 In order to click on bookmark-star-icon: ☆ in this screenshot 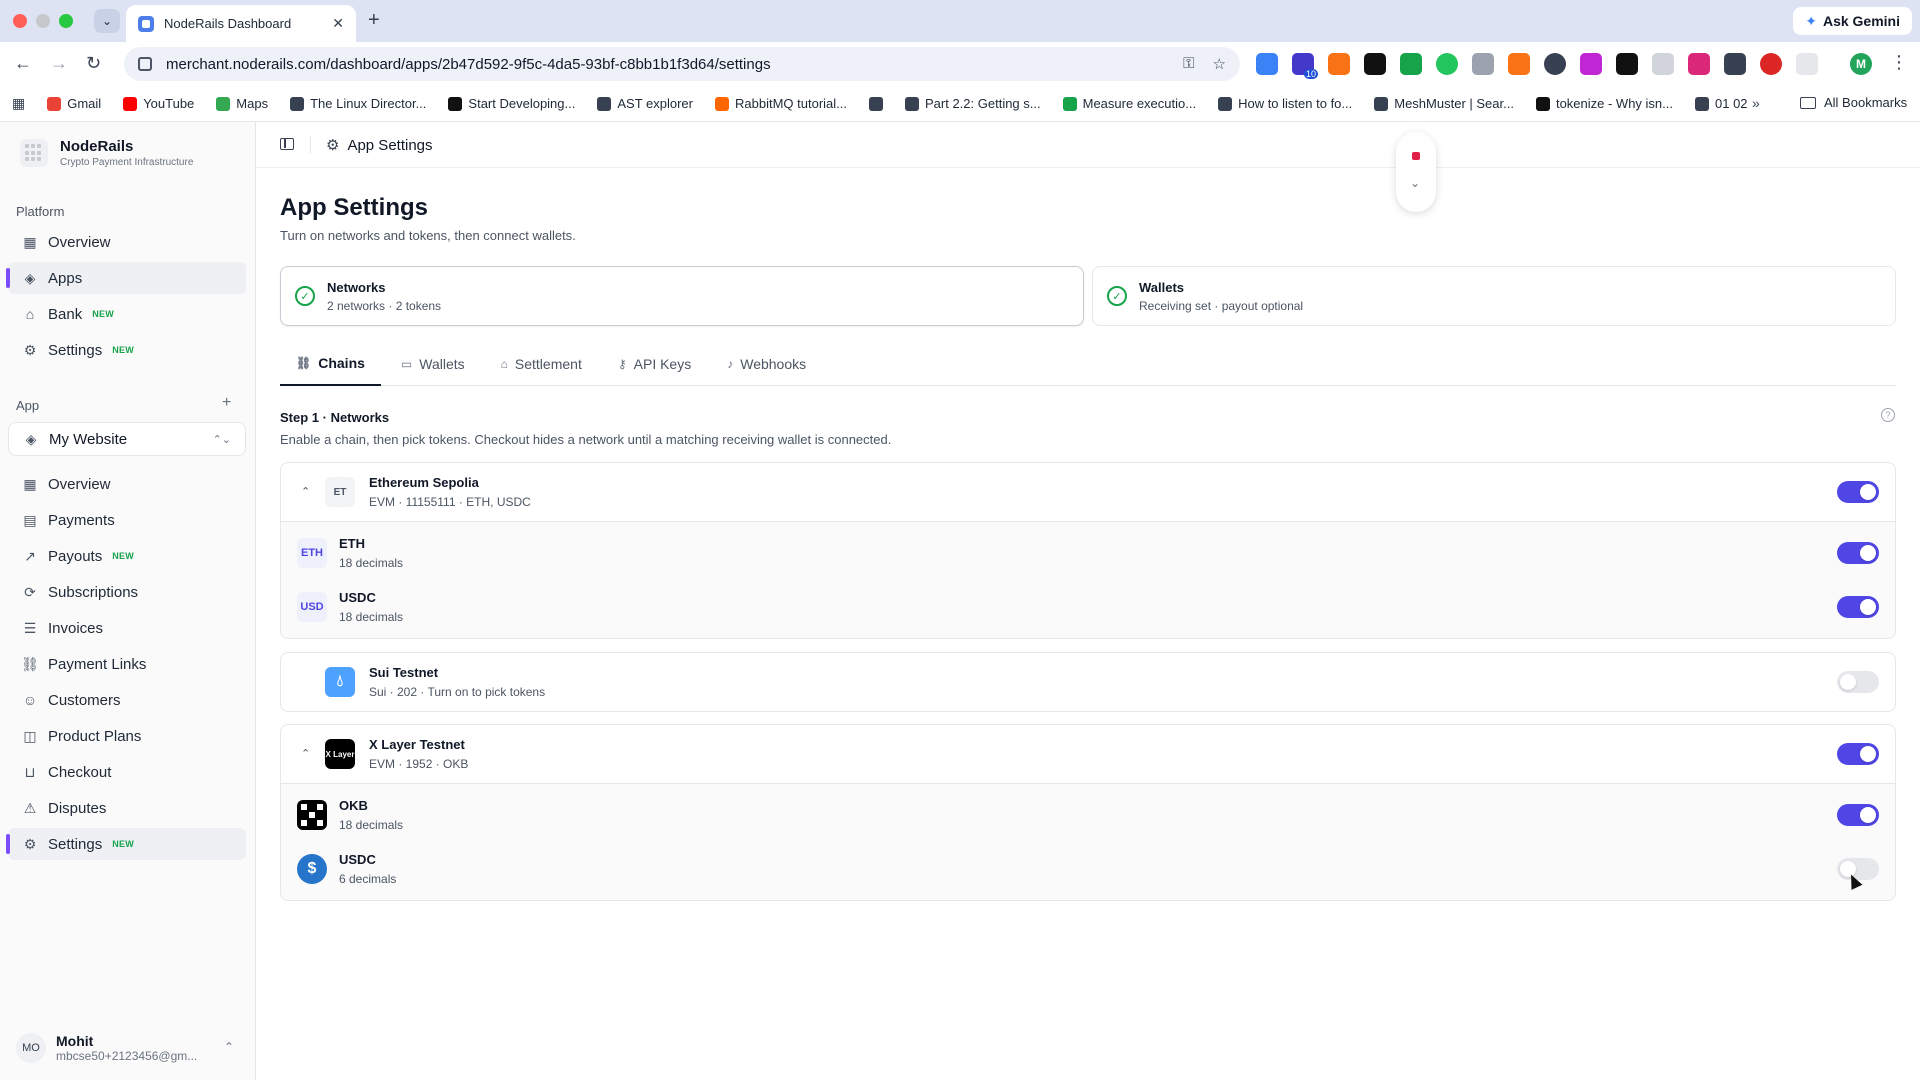, I will do `click(1219, 64)`.